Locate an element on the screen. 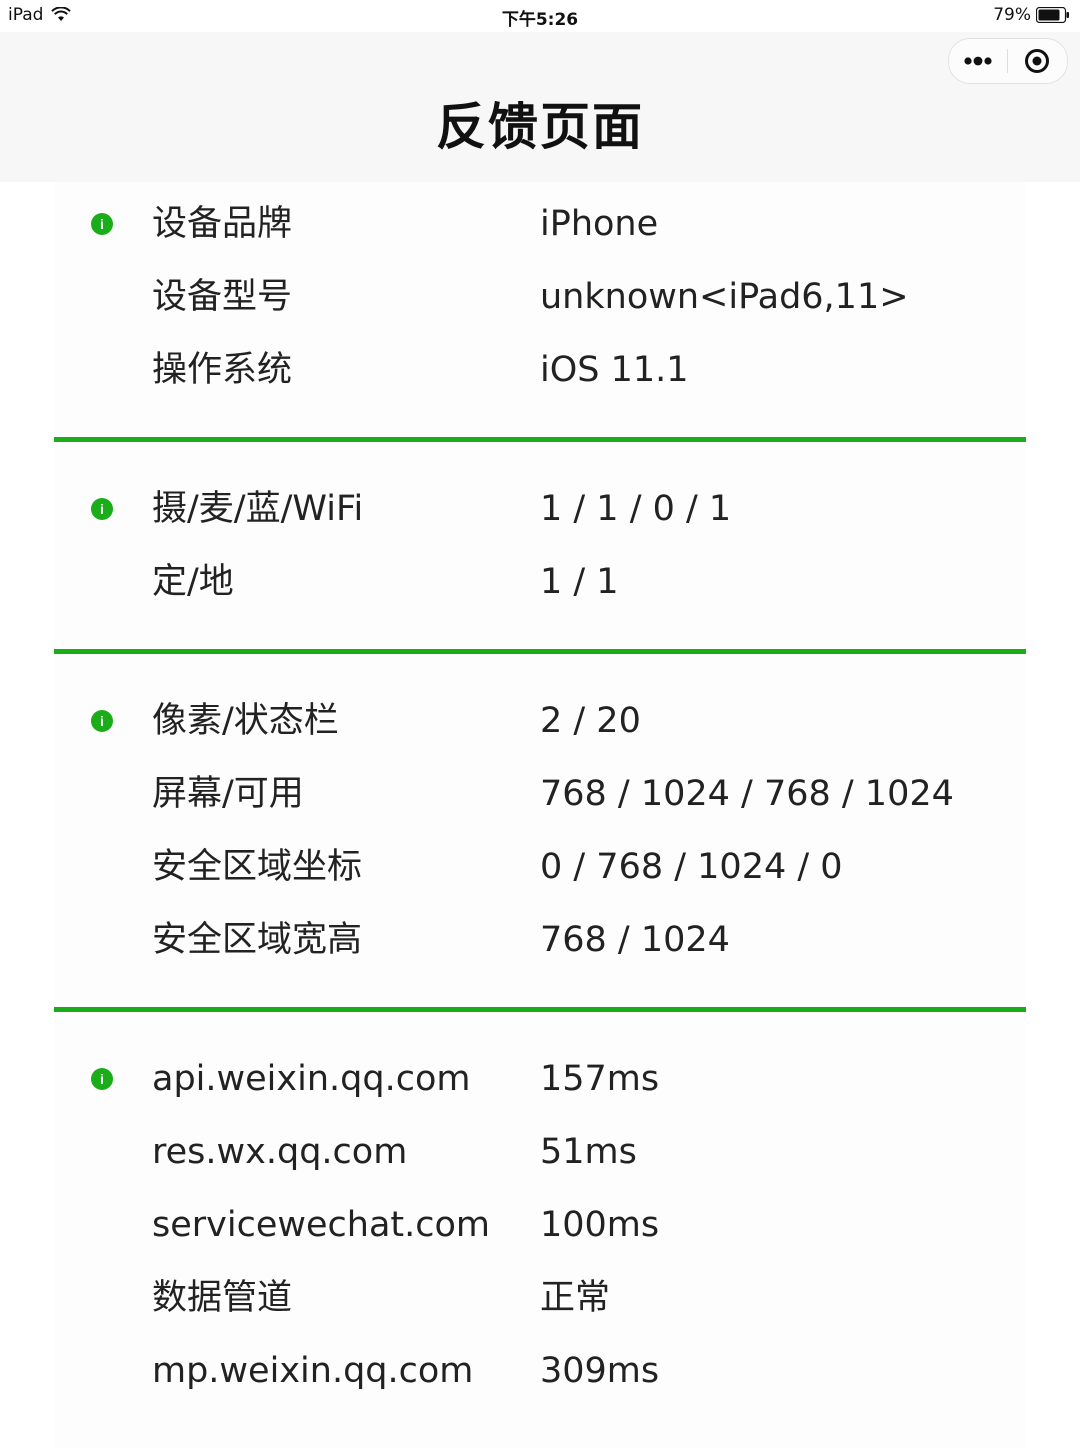 Image resolution: width=1080 pixels, height=1448 pixels. row-label: mp.weixin.qq.com is located at coordinates (313, 1371).